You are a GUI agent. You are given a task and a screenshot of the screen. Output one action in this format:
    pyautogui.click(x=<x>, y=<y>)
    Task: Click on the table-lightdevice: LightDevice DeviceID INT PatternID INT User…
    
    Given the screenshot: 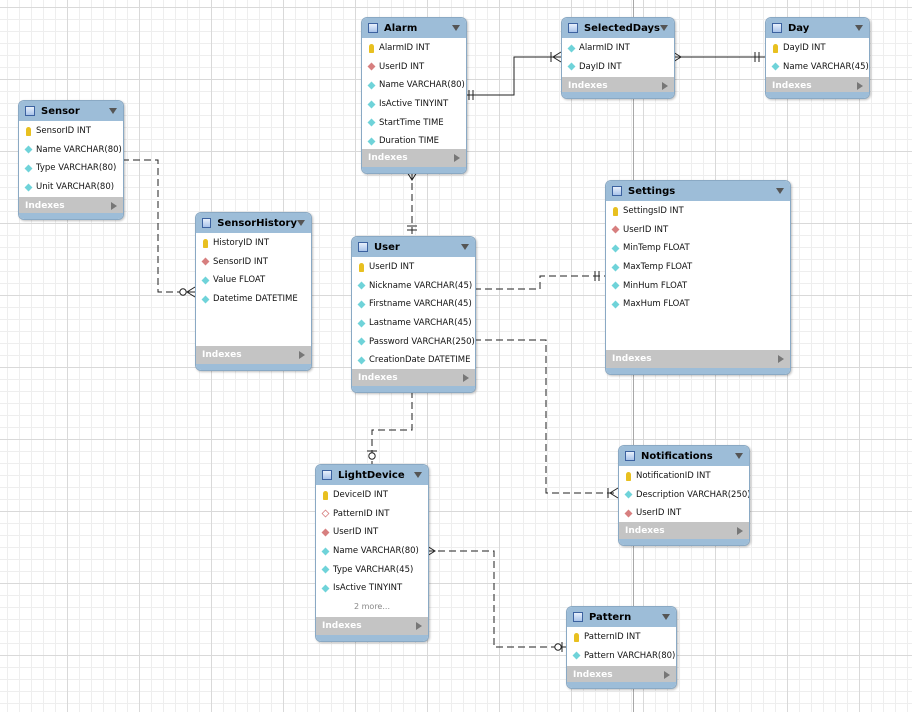 What is the action you would take?
    pyautogui.click(x=372, y=553)
    